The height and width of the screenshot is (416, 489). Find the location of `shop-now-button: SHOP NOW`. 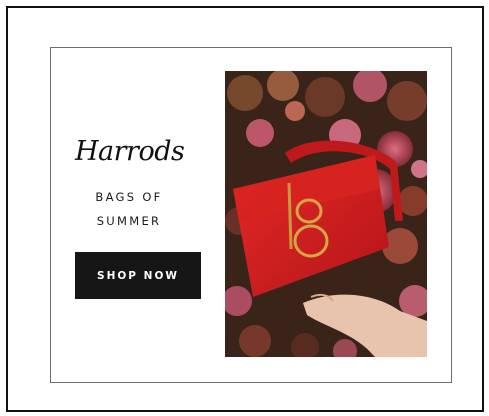

shop-now-button: SHOP NOW is located at coordinates (138, 275).